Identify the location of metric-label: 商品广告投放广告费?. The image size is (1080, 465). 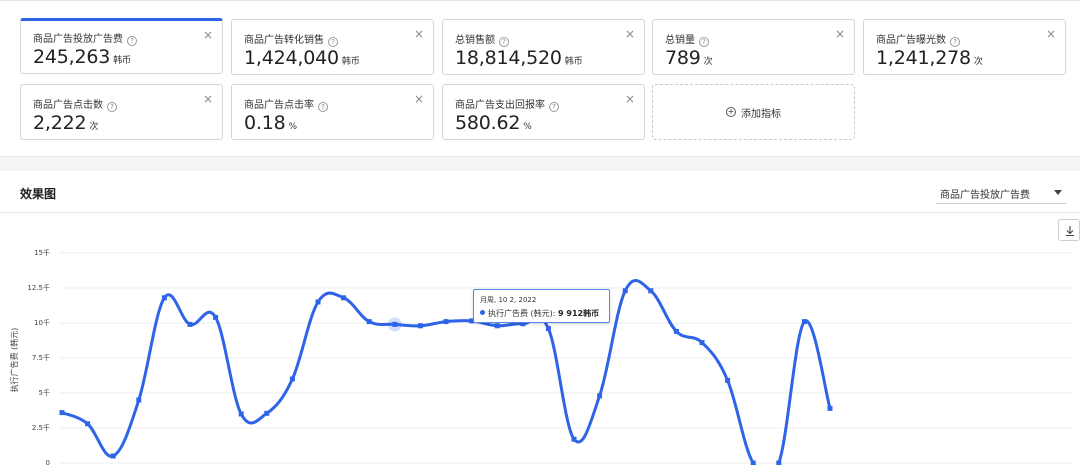
(85, 38).